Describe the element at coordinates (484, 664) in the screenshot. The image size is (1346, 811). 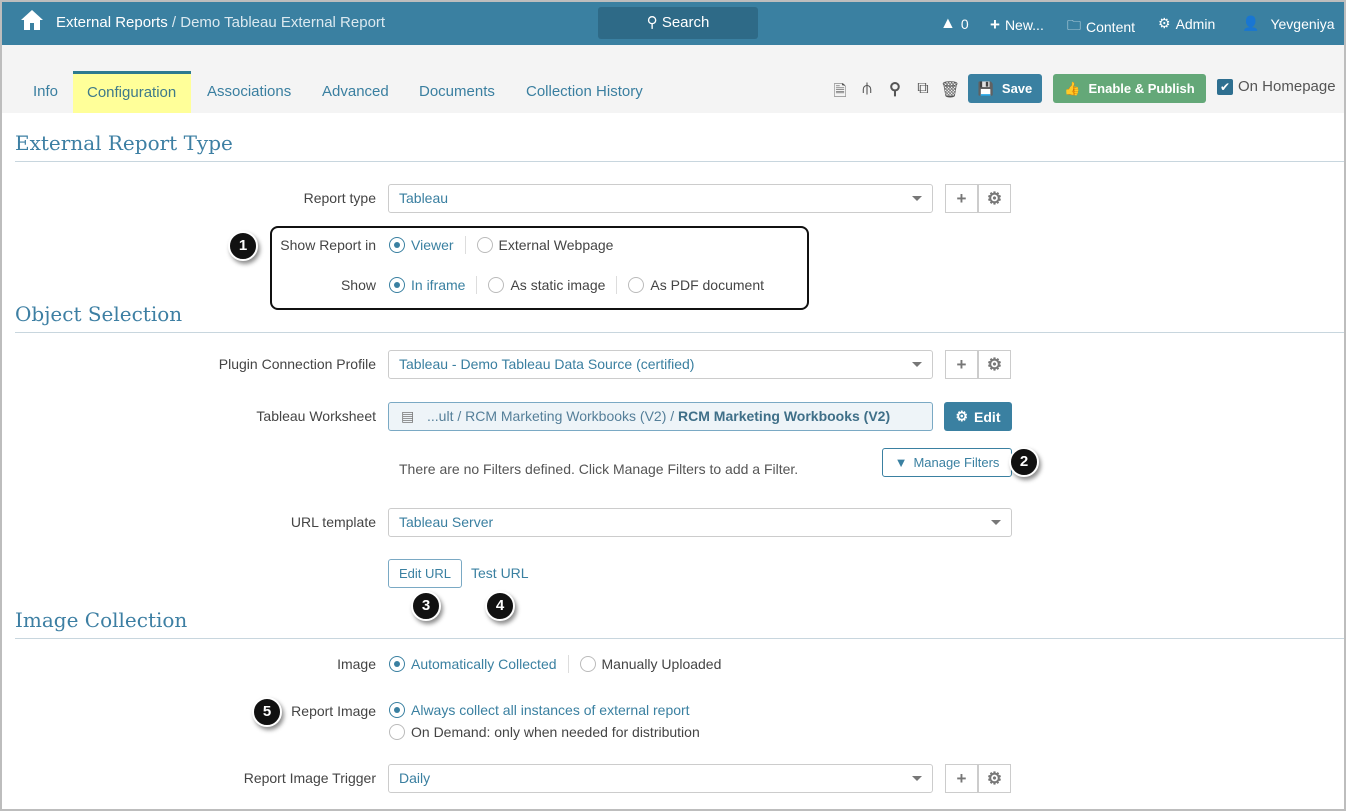
I see `radio-label: Automatically Collected` at that location.